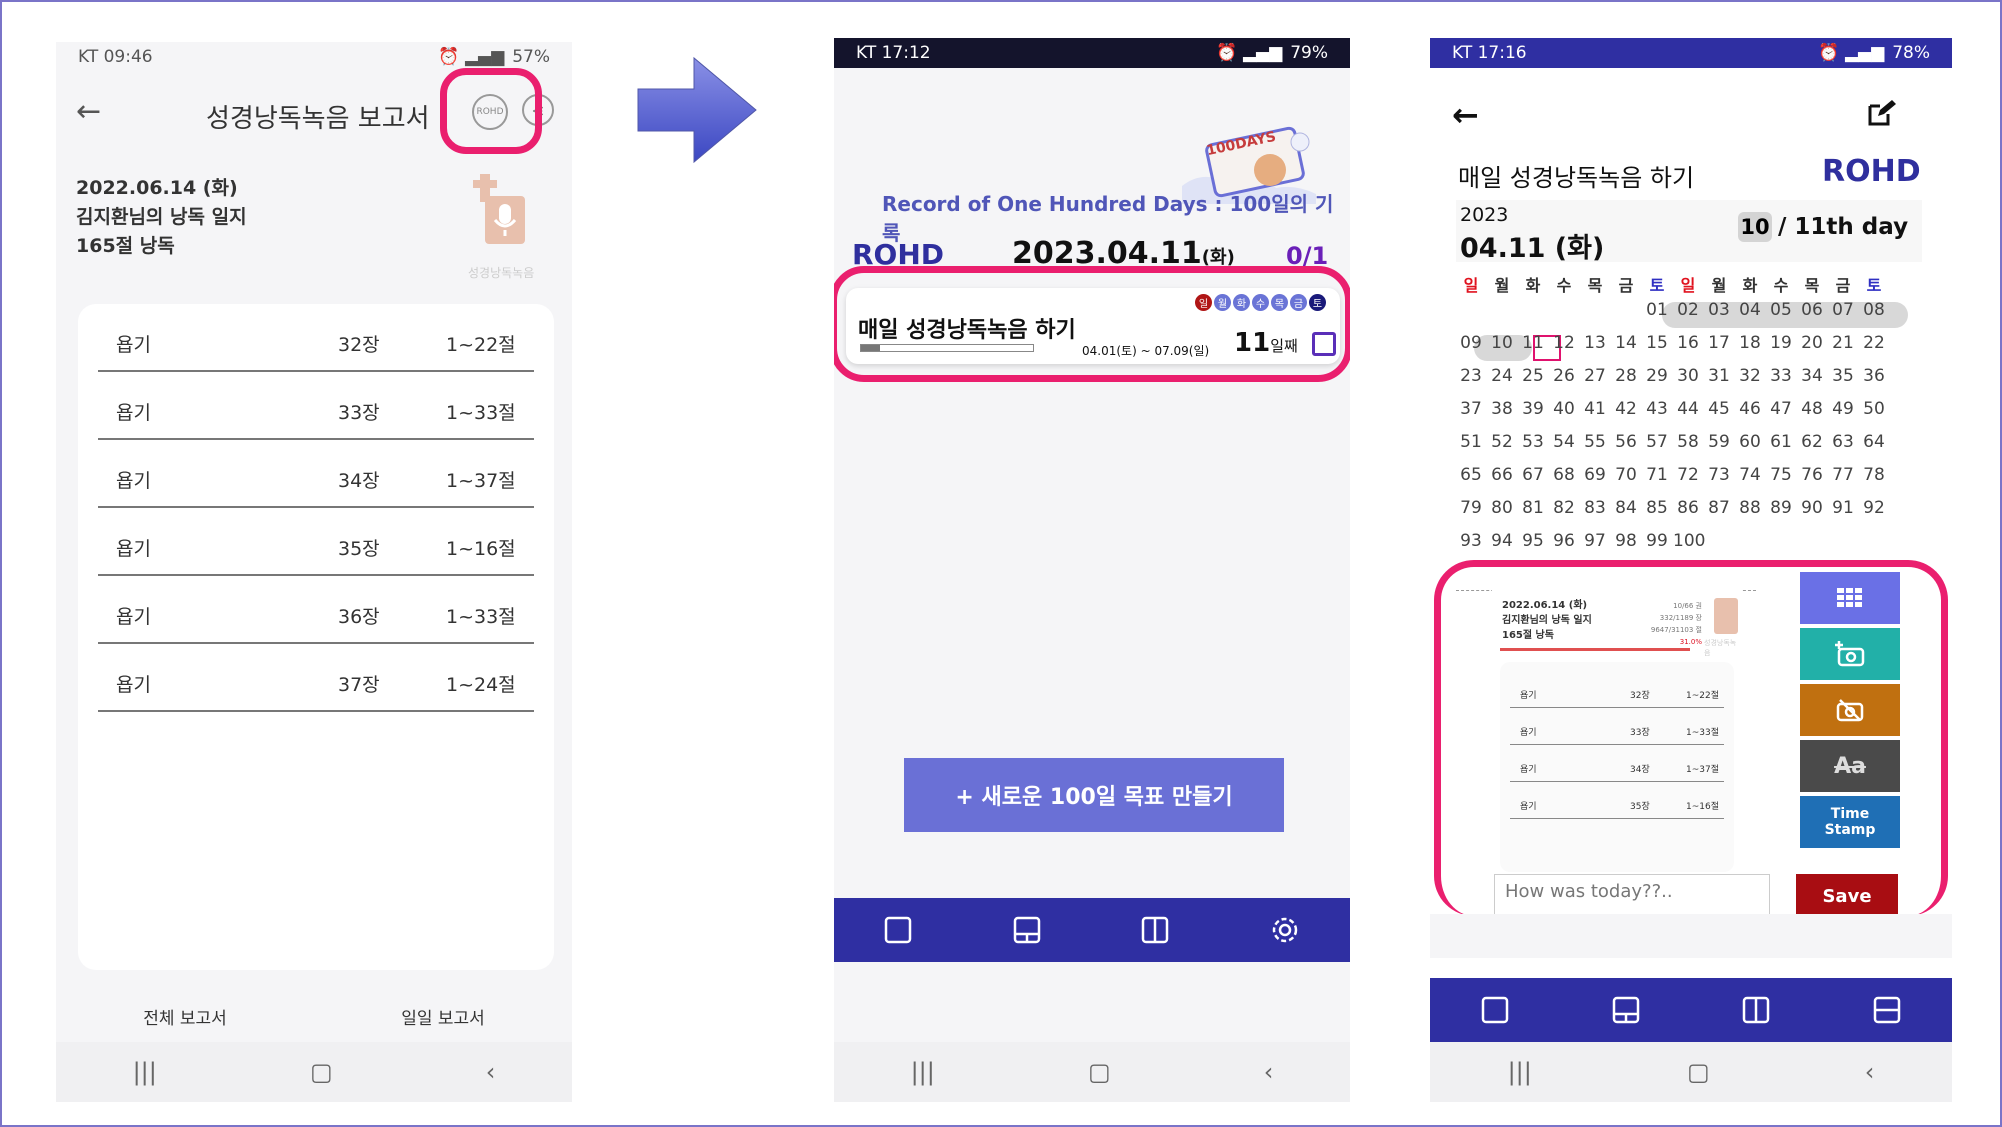 The image size is (2002, 1127). Describe the element at coordinates (1688, 475) in the screenshot. I see `calendar-day: 72` at that location.